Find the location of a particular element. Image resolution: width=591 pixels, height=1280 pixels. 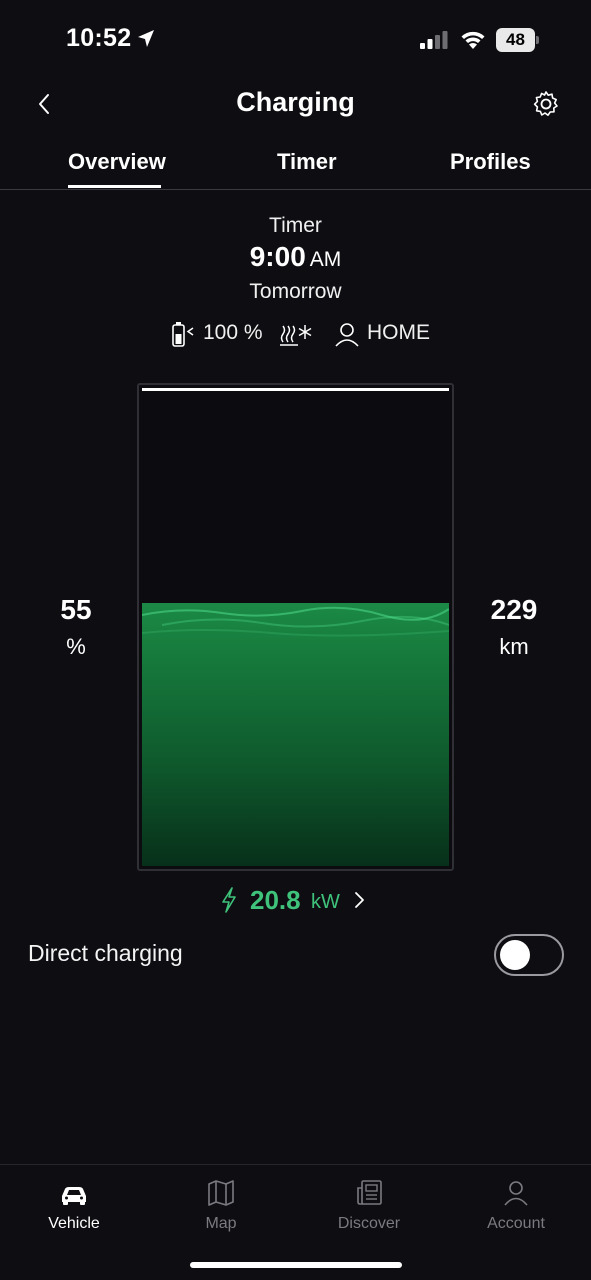

tab-overview: Overview is located at coordinates (117, 162).